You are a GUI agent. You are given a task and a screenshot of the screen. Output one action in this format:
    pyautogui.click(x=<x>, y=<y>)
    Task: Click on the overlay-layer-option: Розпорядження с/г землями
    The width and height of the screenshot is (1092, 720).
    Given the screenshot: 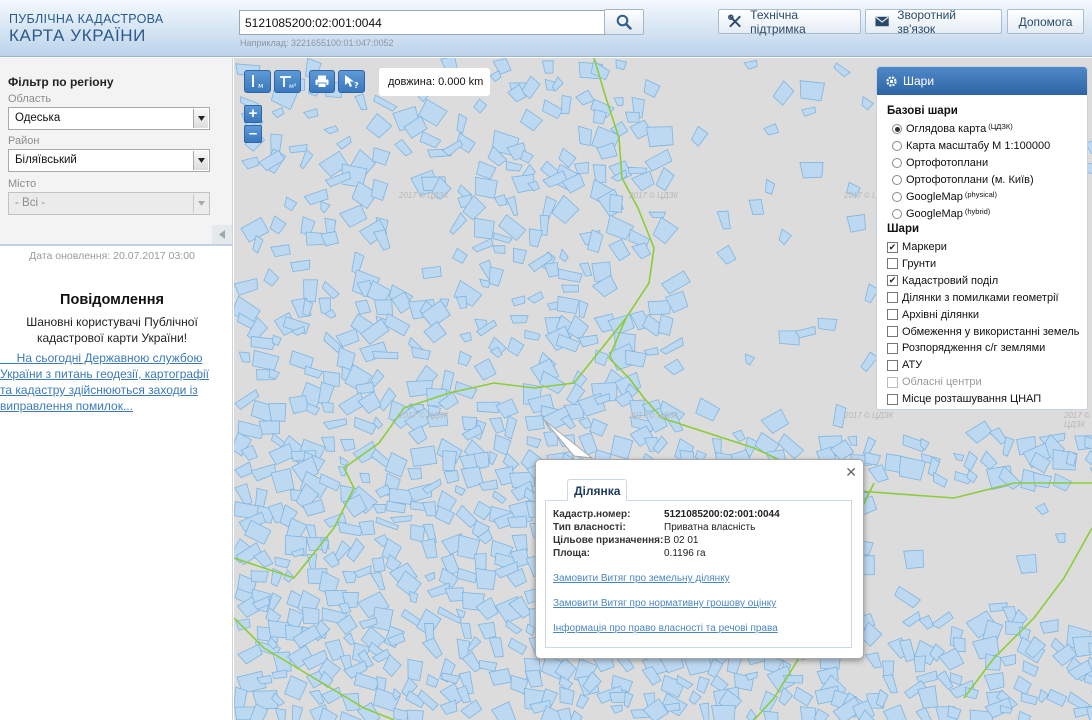 What is the action you would take?
    pyautogui.click(x=966, y=348)
    